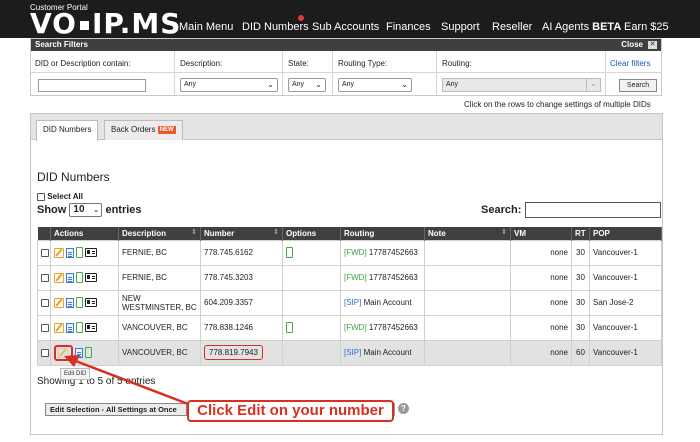  Describe the element at coordinates (61, 44) in the screenshot. I see `search-filters-title: Search Filters` at that location.